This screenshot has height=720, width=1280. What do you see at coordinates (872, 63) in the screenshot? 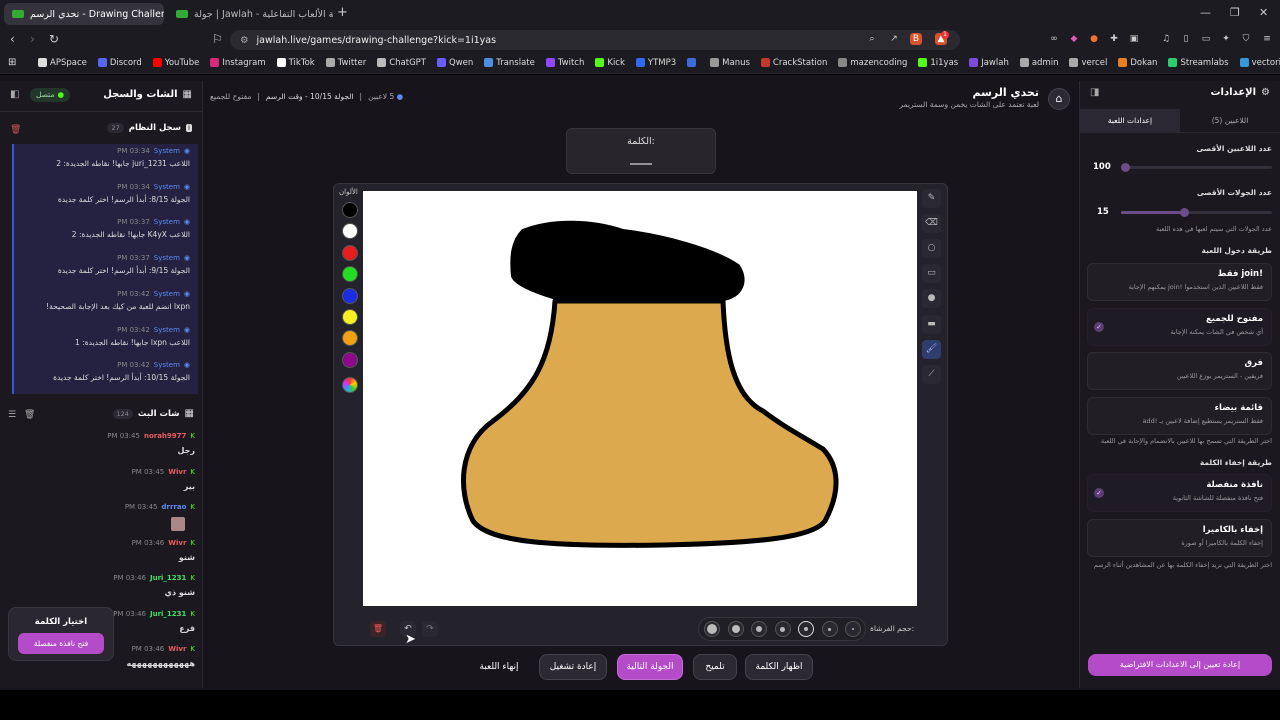
I see `bookmark-item: mazencoding` at bounding box center [872, 63].